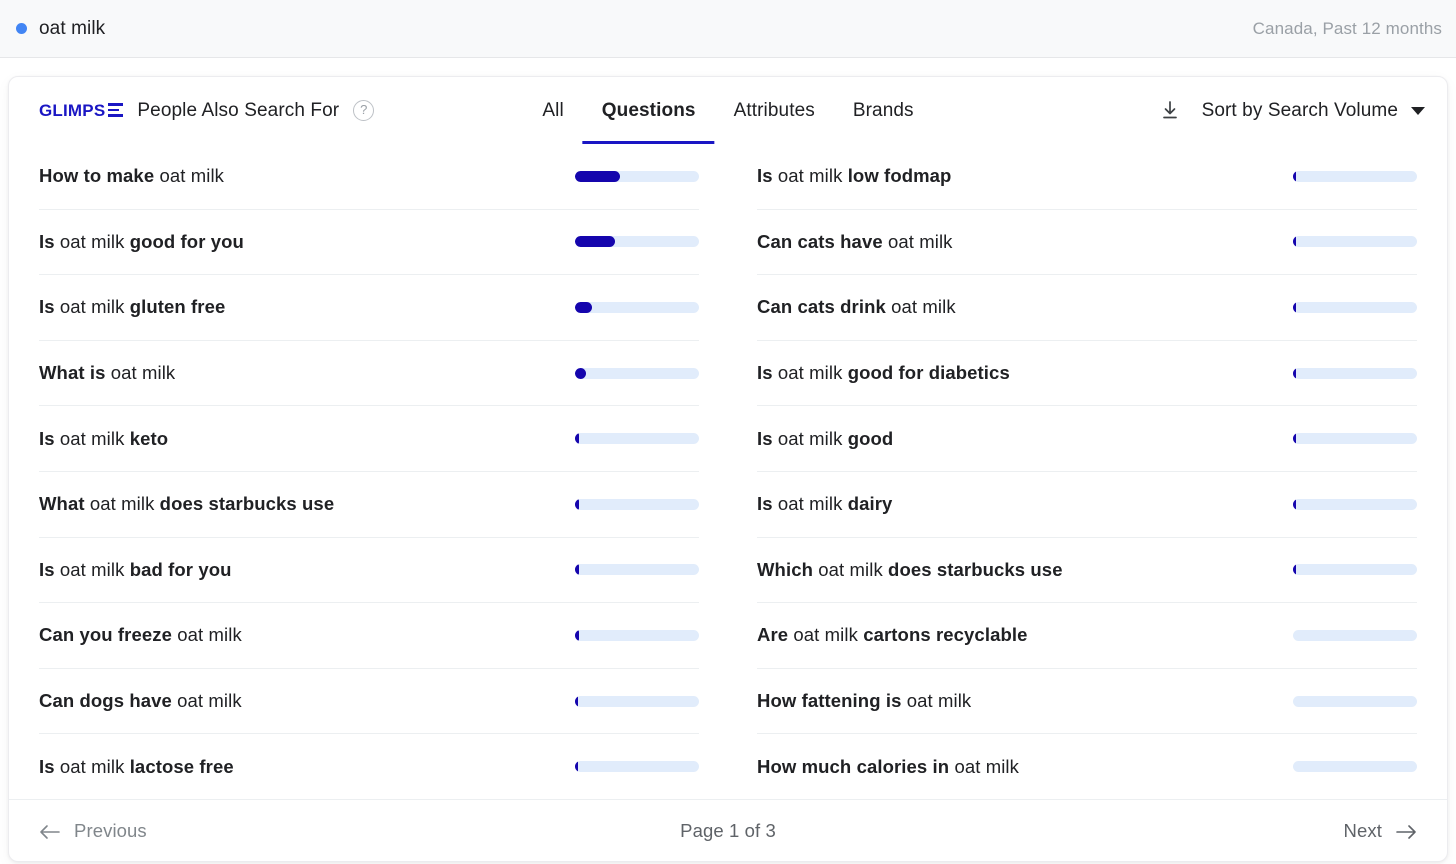 The image size is (1456, 864). I want to click on query-prefix: Can cats have, so click(820, 241).